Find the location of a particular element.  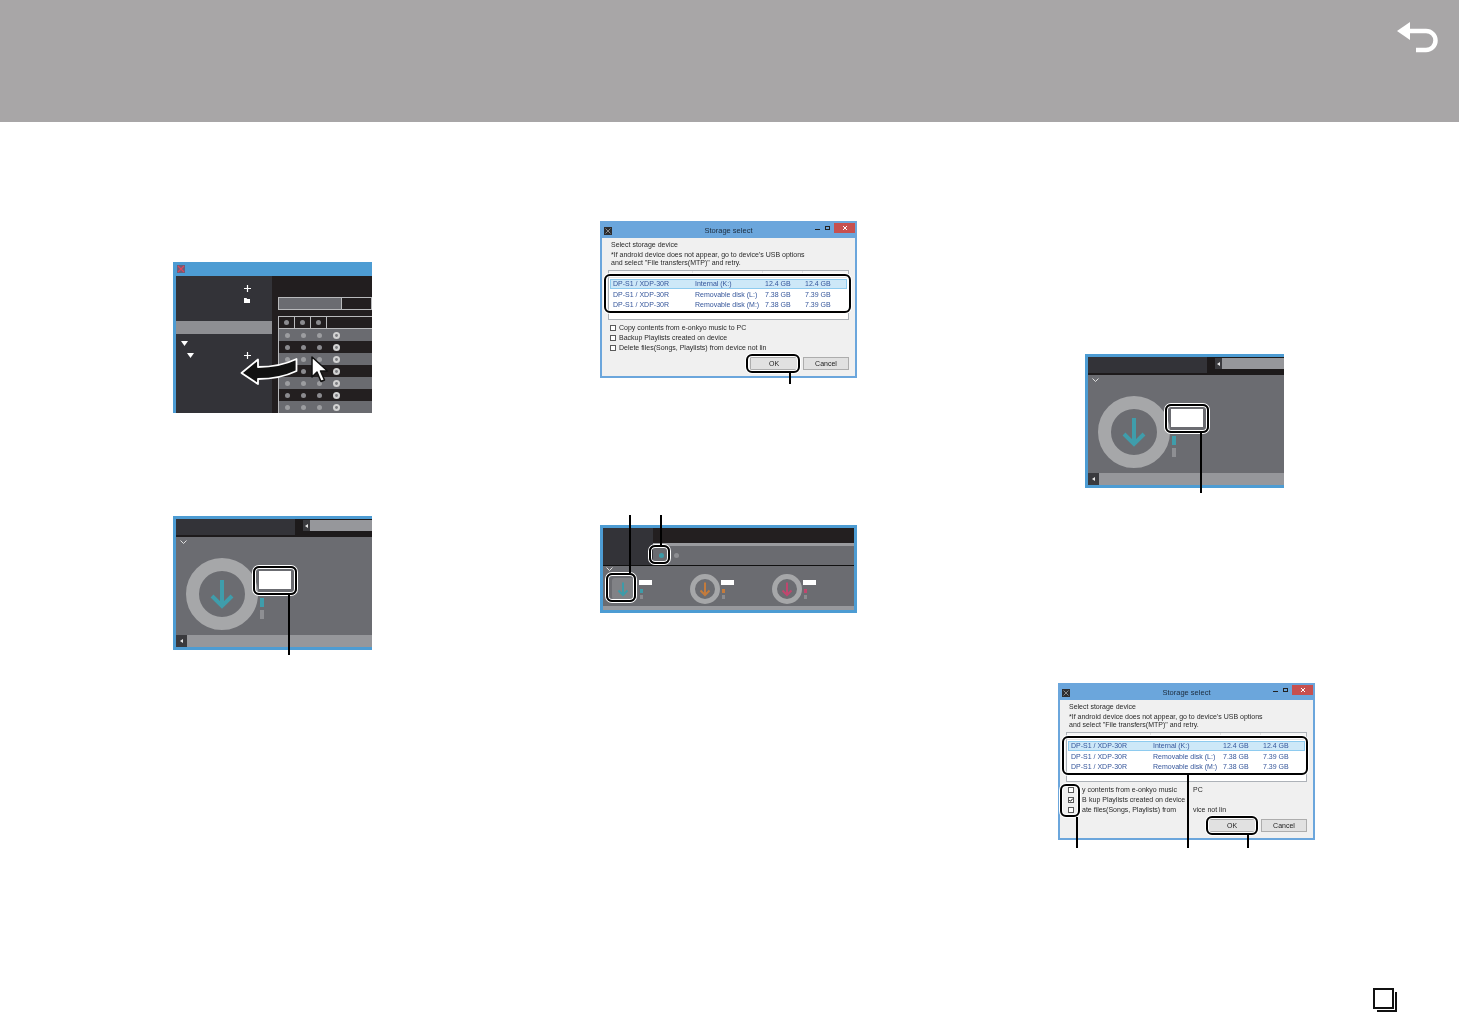

top-panel is located at coordinates (628, 546).